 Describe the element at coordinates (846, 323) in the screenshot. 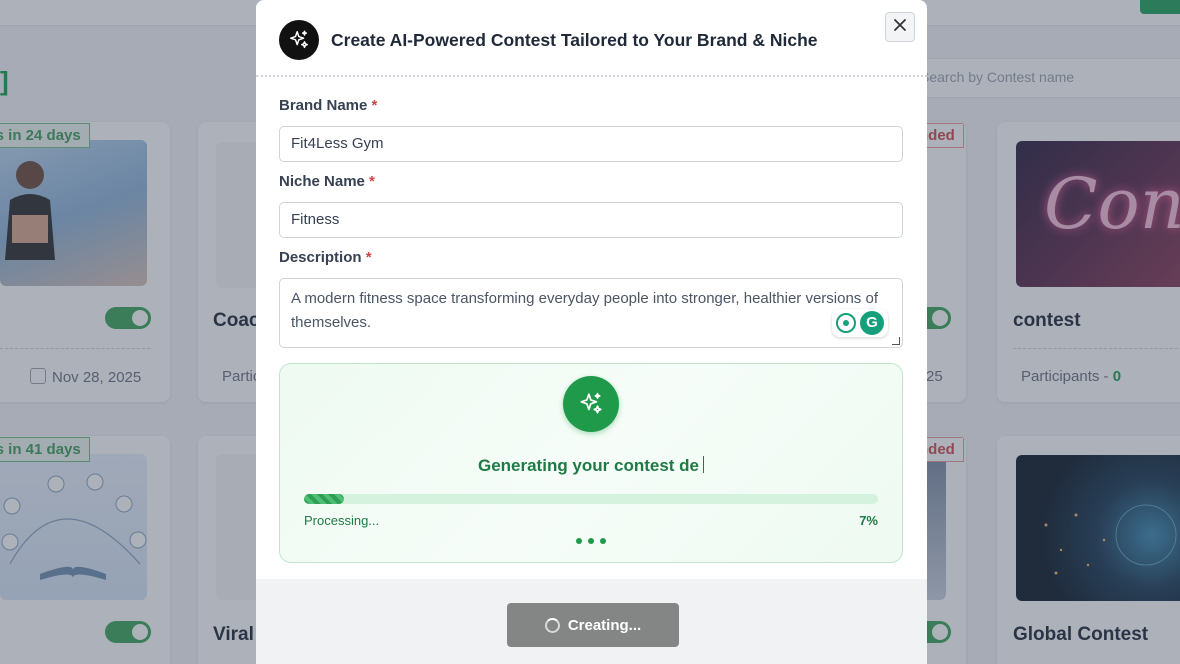

I see `lightbulb-icon` at that location.